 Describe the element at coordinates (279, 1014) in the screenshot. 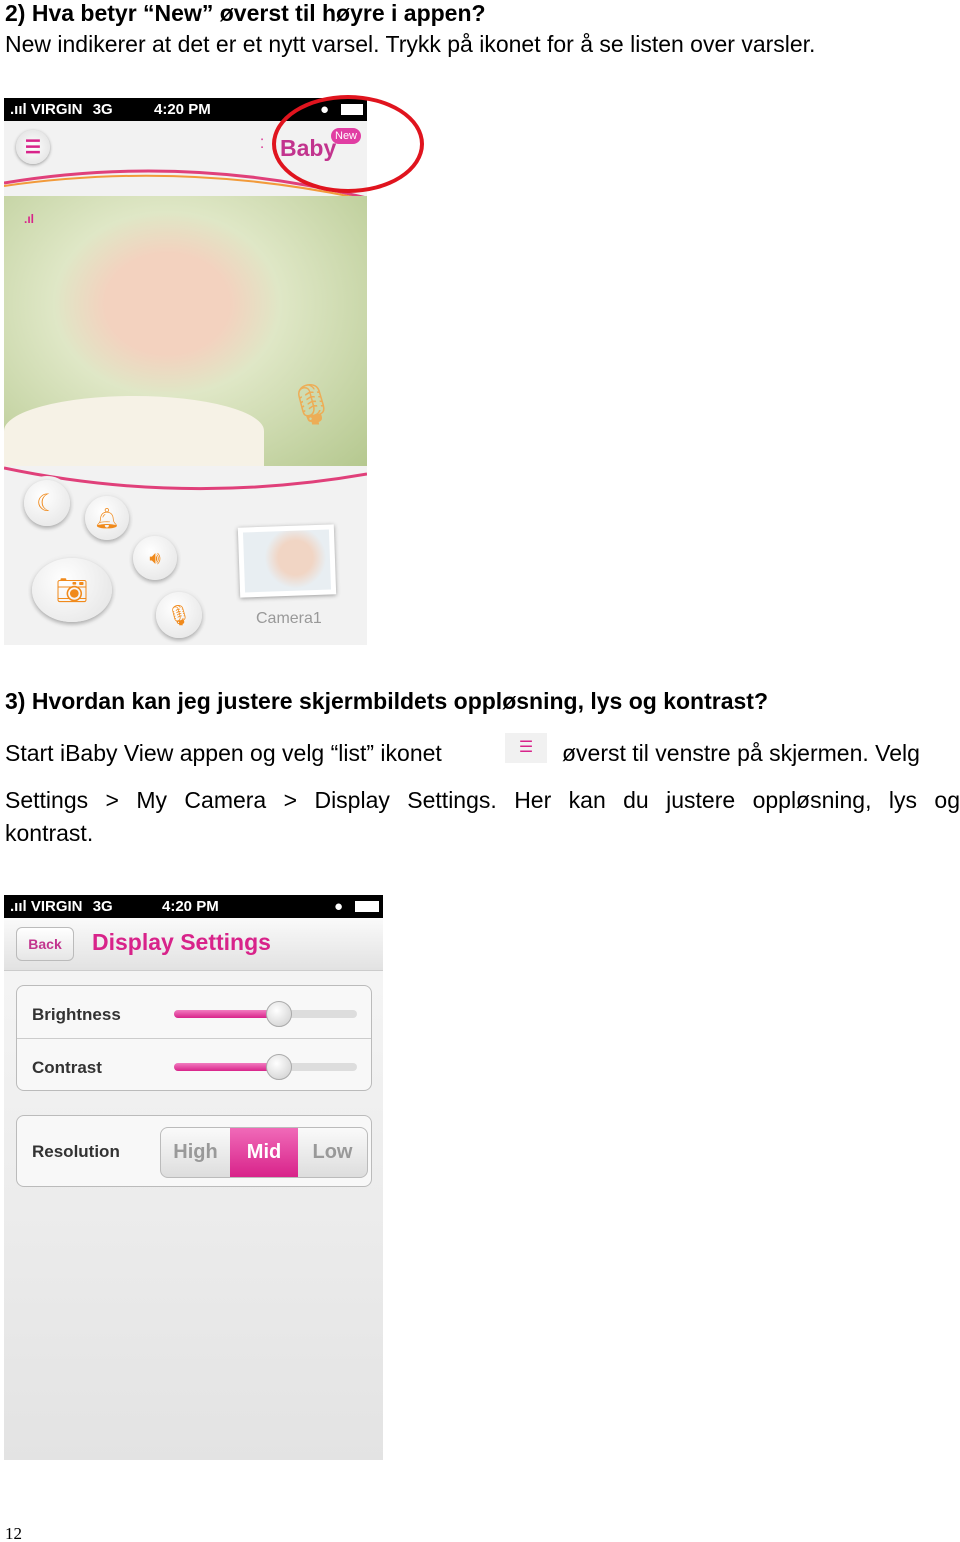

I see `brightness-slider-knob` at that location.